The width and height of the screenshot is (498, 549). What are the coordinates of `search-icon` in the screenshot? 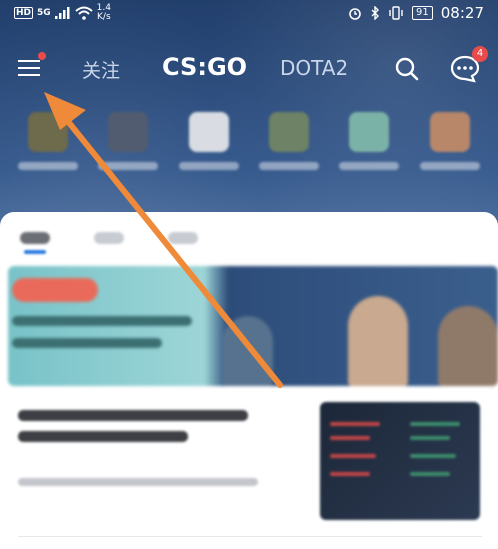 It's located at (407, 69).